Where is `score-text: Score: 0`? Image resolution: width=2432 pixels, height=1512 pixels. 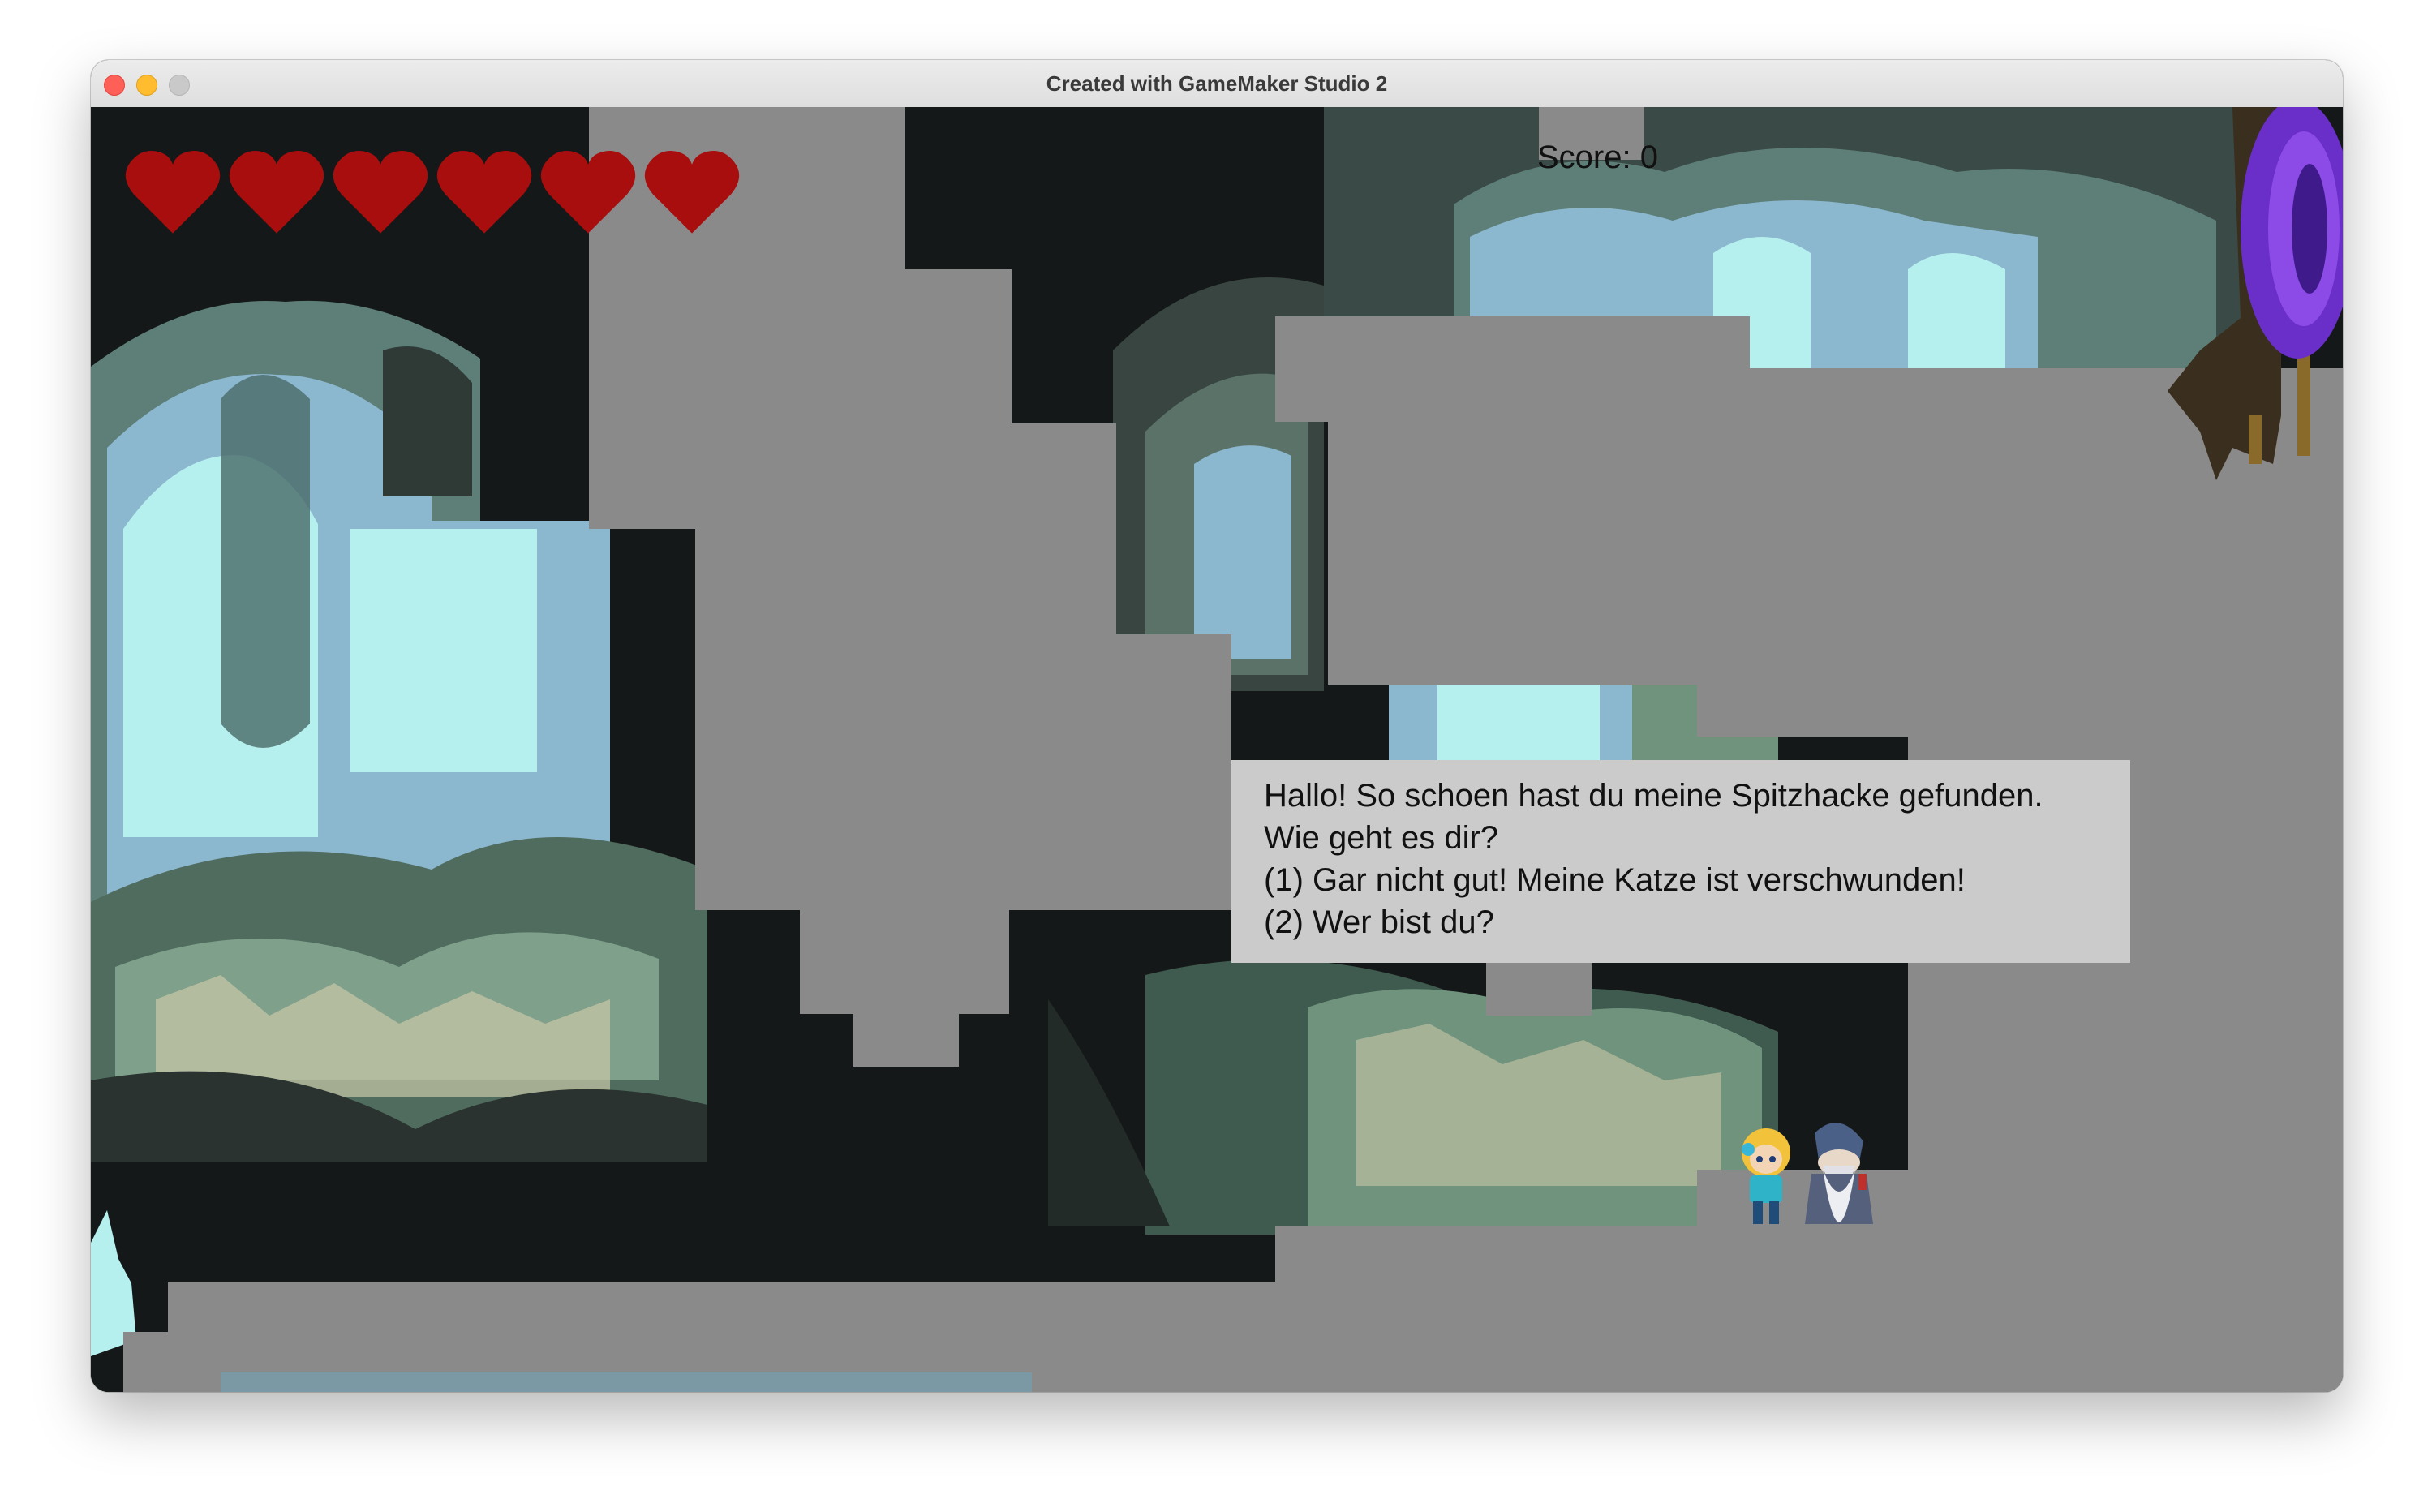
score-text: Score: 0 is located at coordinates (1597, 157).